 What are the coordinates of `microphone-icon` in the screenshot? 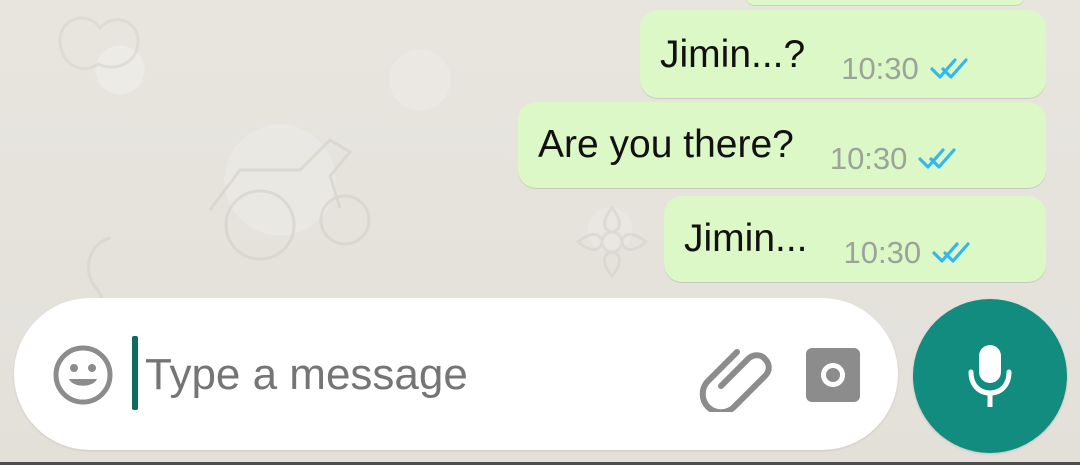 It's located at (990, 376).